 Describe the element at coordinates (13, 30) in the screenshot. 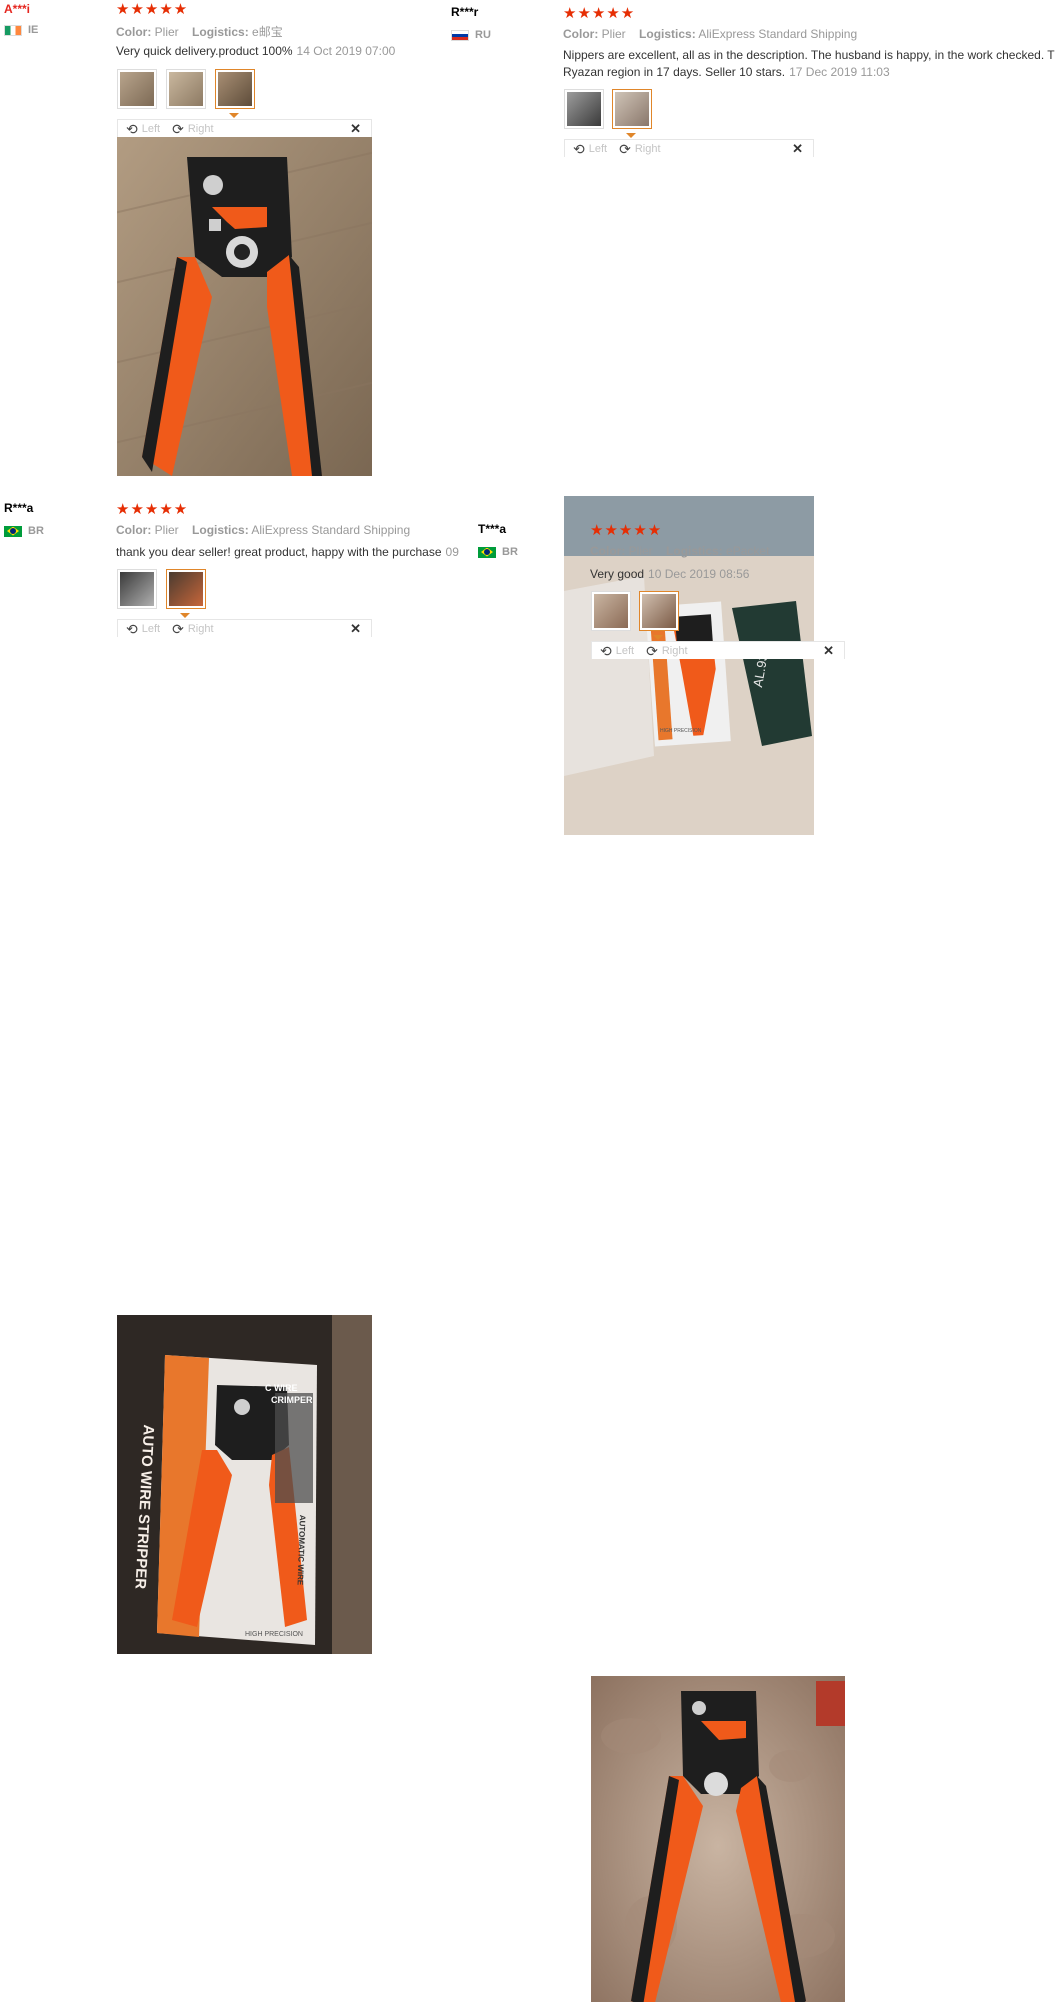

I see `flag-ie-icon` at that location.